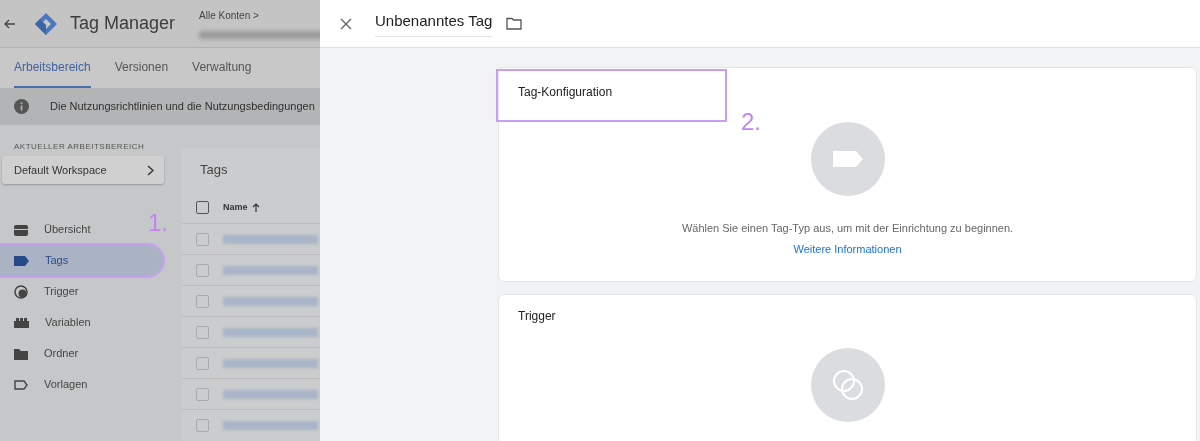 This screenshot has width=1200, height=441. Describe the element at coordinates (141, 68) in the screenshot. I see `tab: Versionen` at that location.